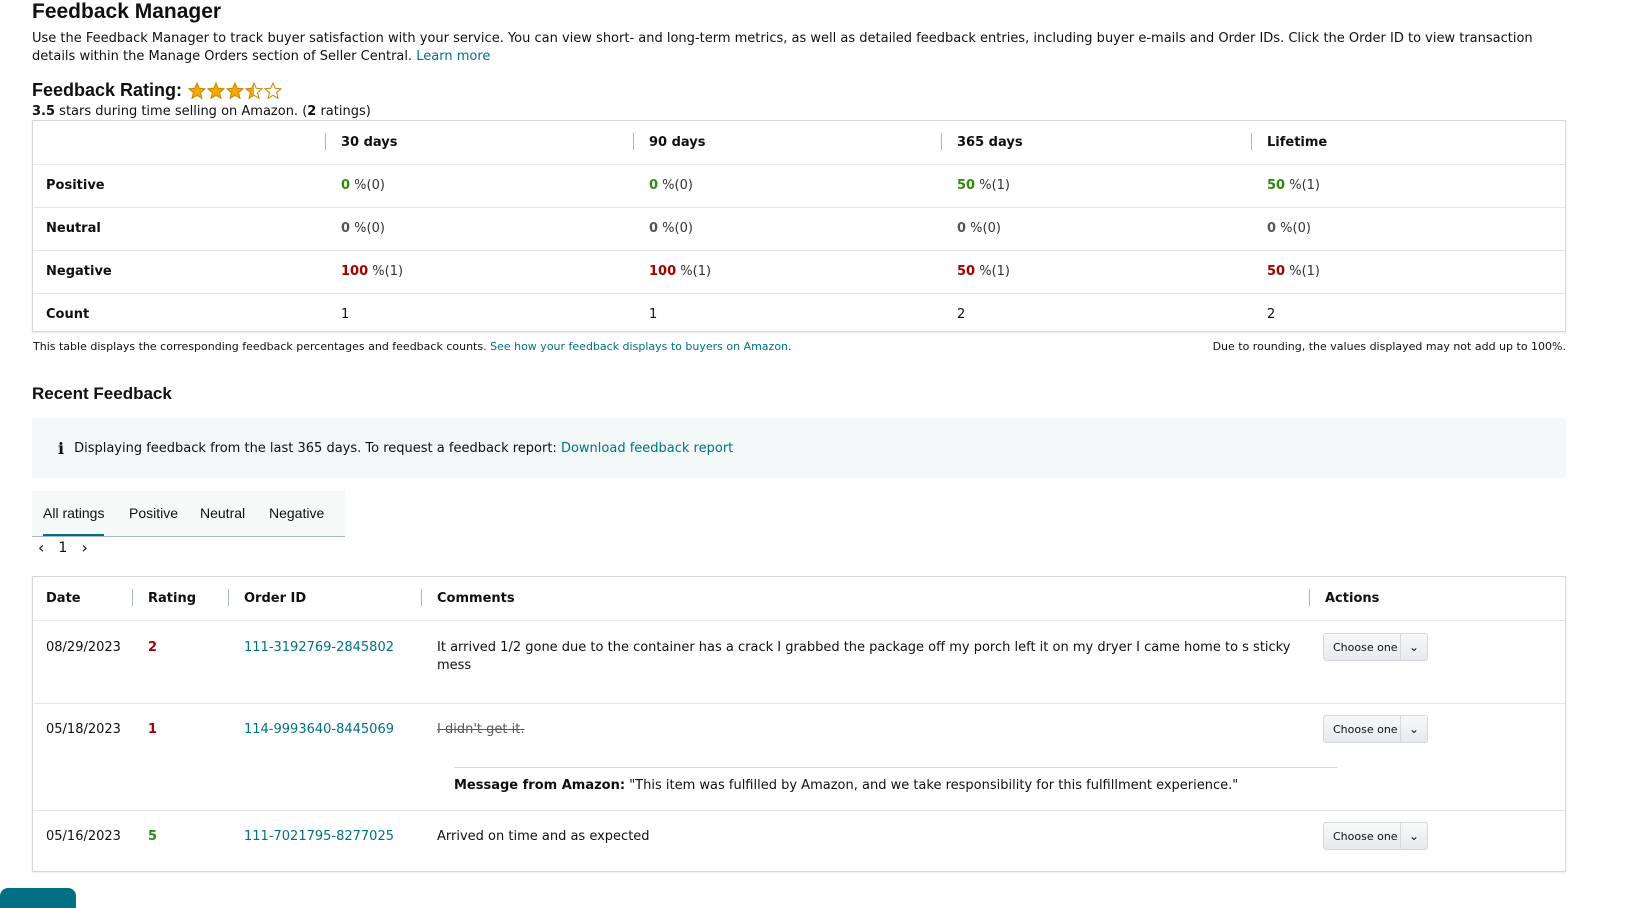 The image size is (1628, 908). Describe the element at coordinates (990, 142) in the screenshot. I see `metrics-col-header: 365 days` at that location.